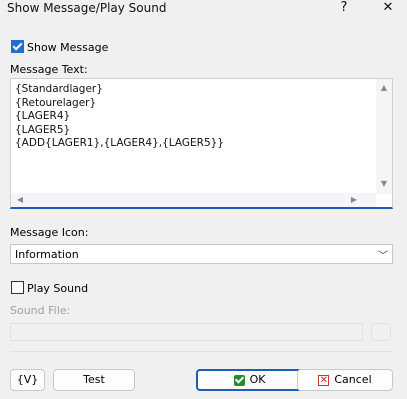  I want to click on show-message-checkbox, so click(17, 46).